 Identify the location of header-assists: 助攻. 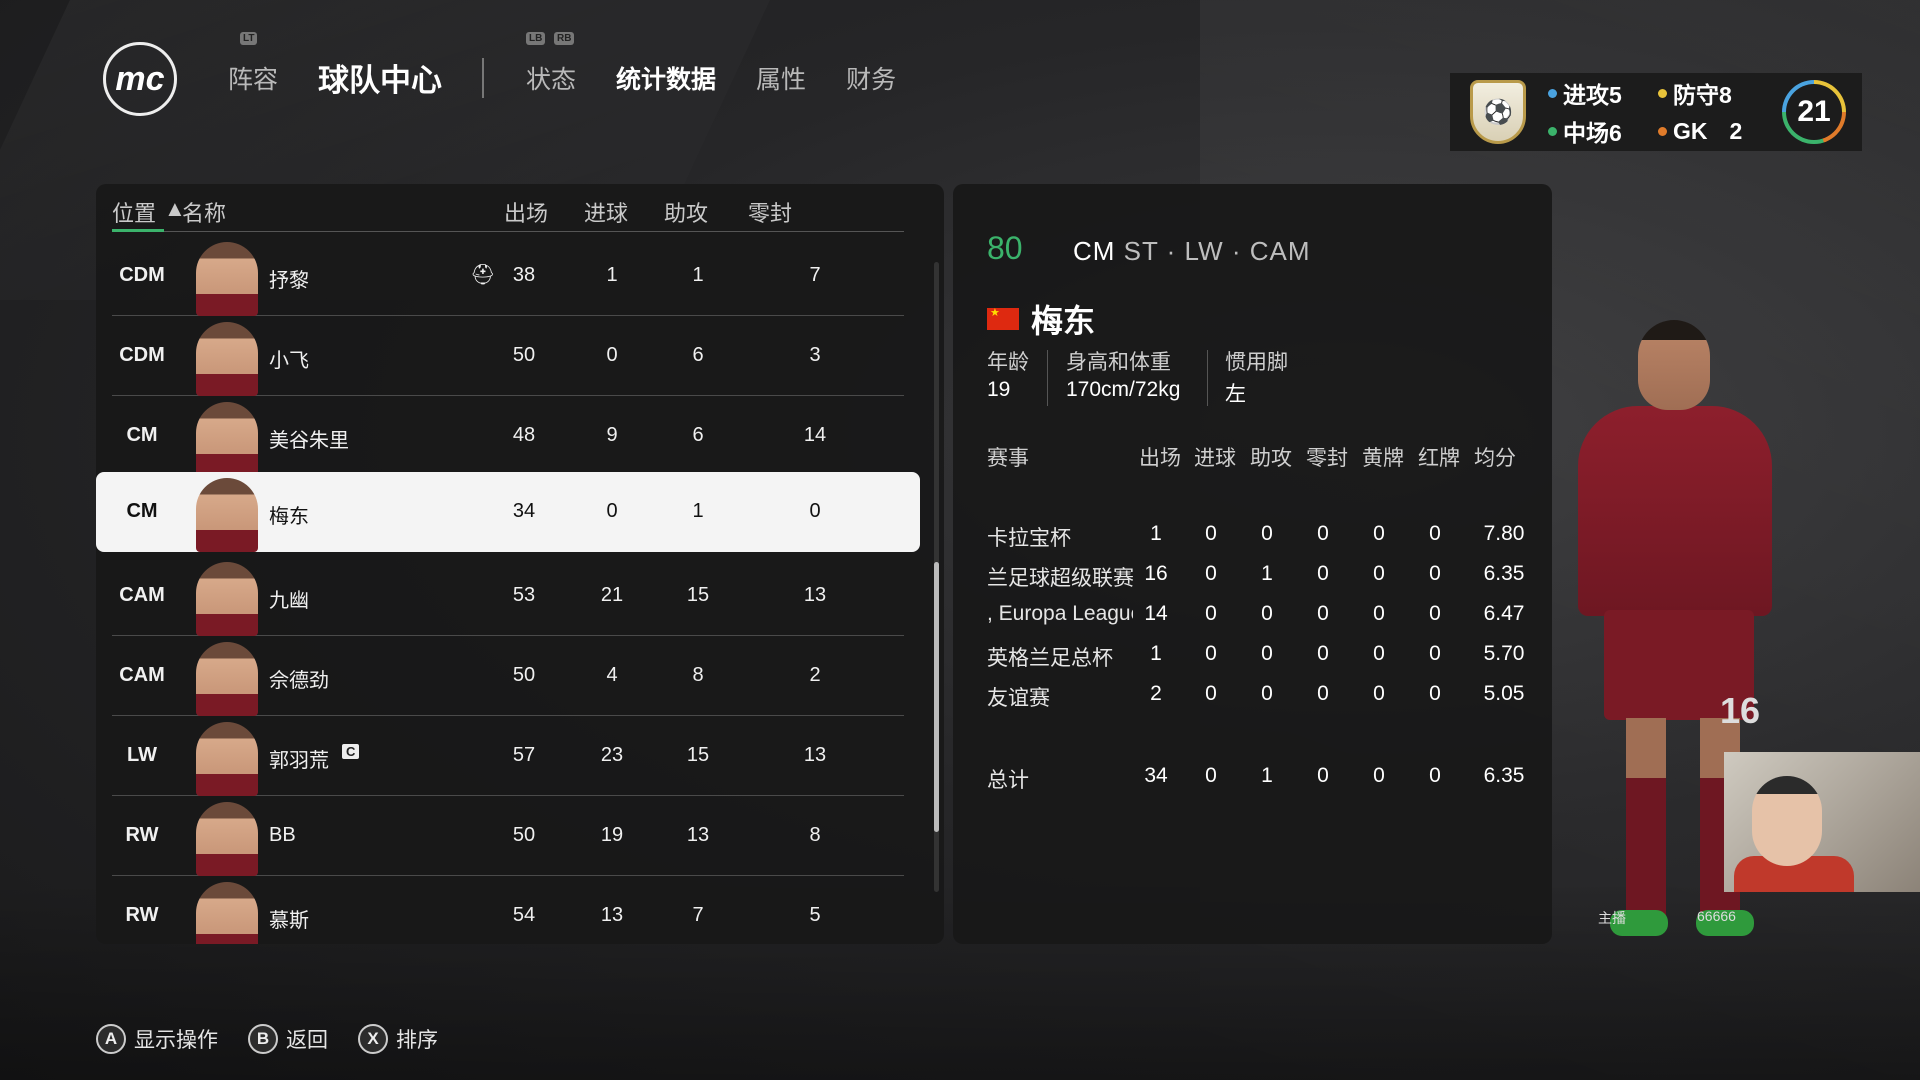
(686, 212).